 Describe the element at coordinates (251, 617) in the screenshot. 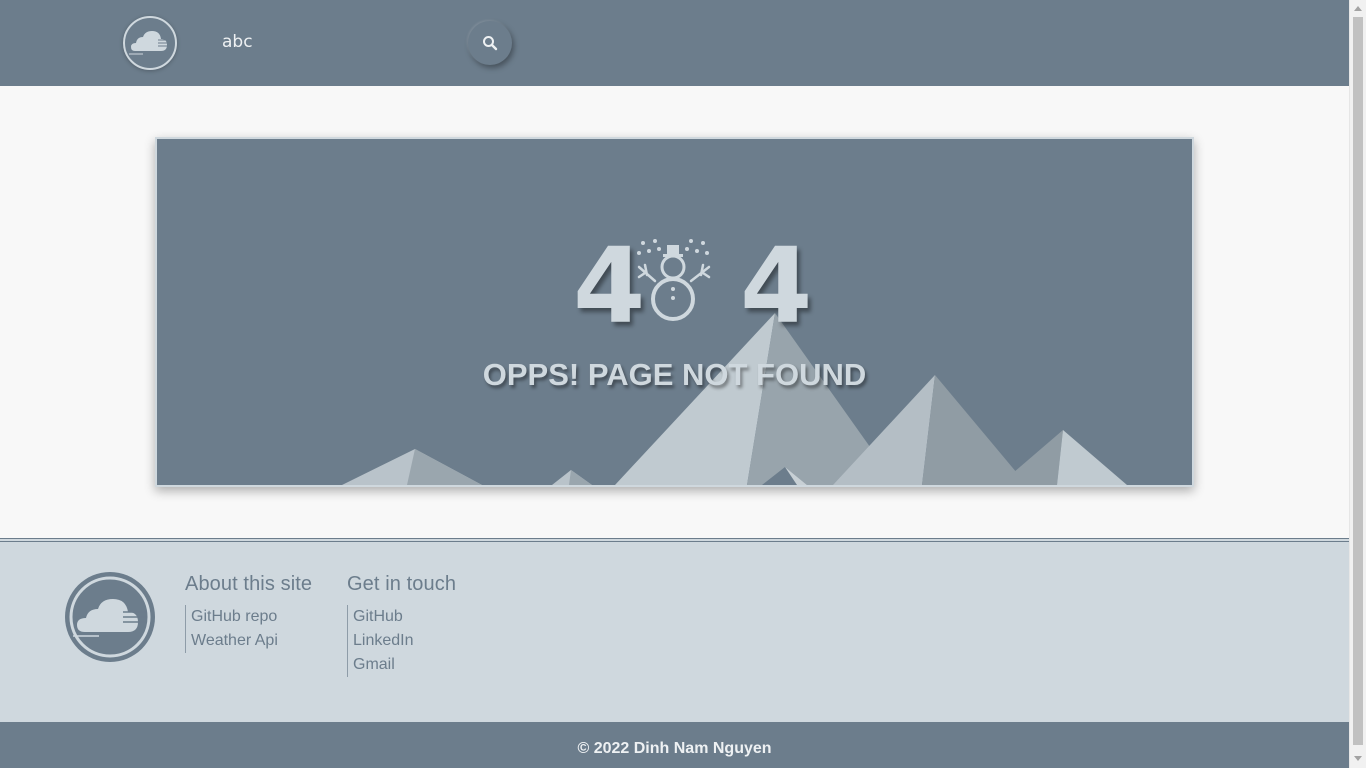

I see `link-github-repo: GitHub repo` at that location.